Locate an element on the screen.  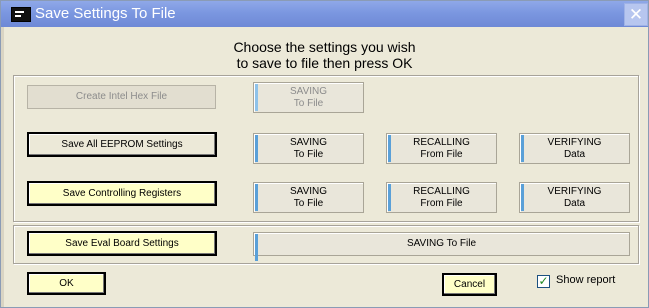
eeprom-verifying-line2: Data is located at coordinates (574, 154).